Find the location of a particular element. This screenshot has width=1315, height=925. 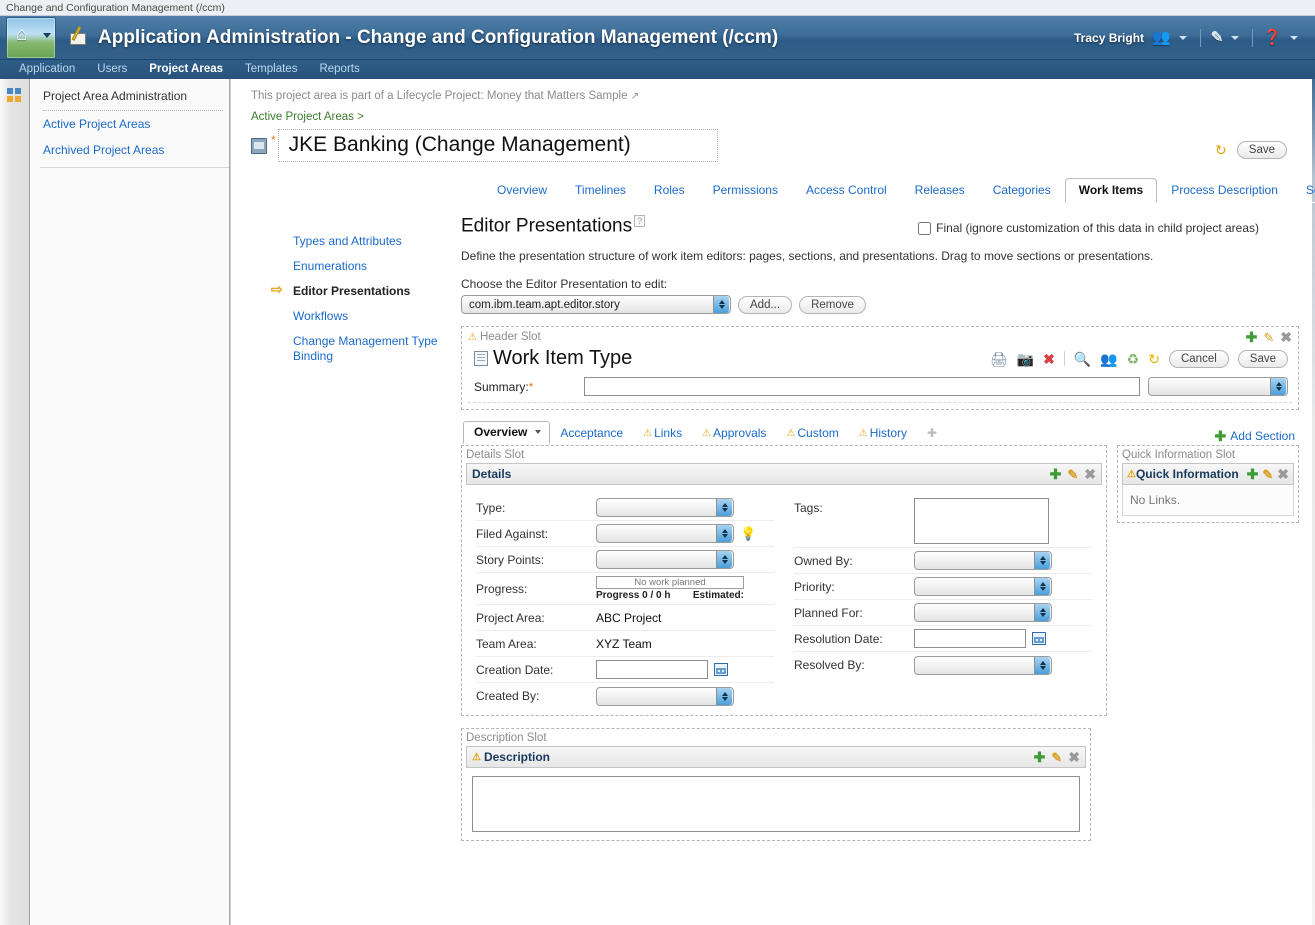

admin-pencil-icon: ✎ is located at coordinates (1217, 37).